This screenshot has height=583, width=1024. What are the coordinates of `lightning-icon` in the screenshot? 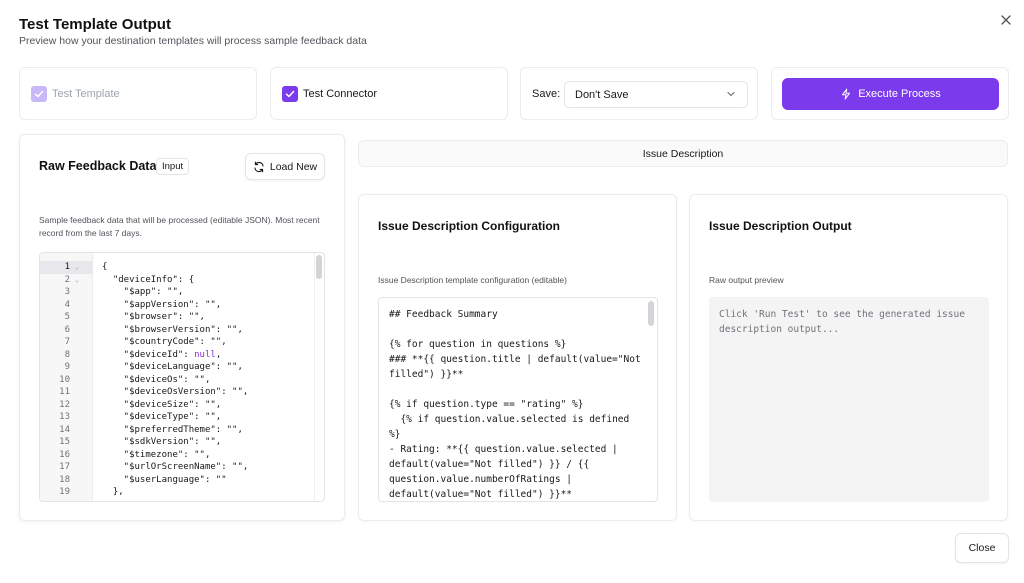 It's located at (846, 94).